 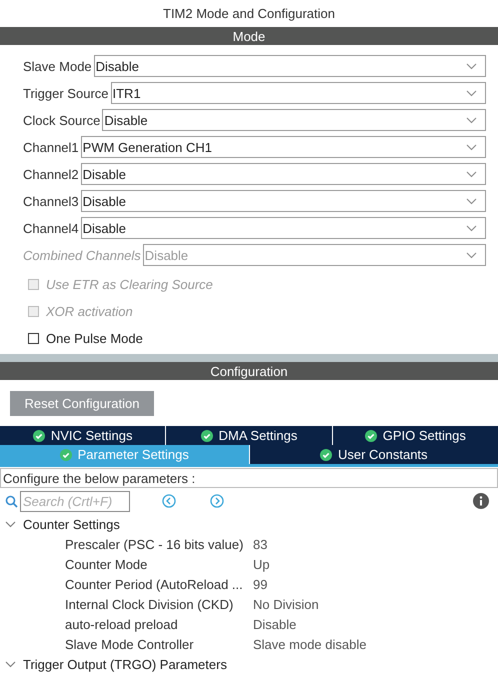 What do you see at coordinates (51, 174) in the screenshot?
I see `field-label: Channel2` at bounding box center [51, 174].